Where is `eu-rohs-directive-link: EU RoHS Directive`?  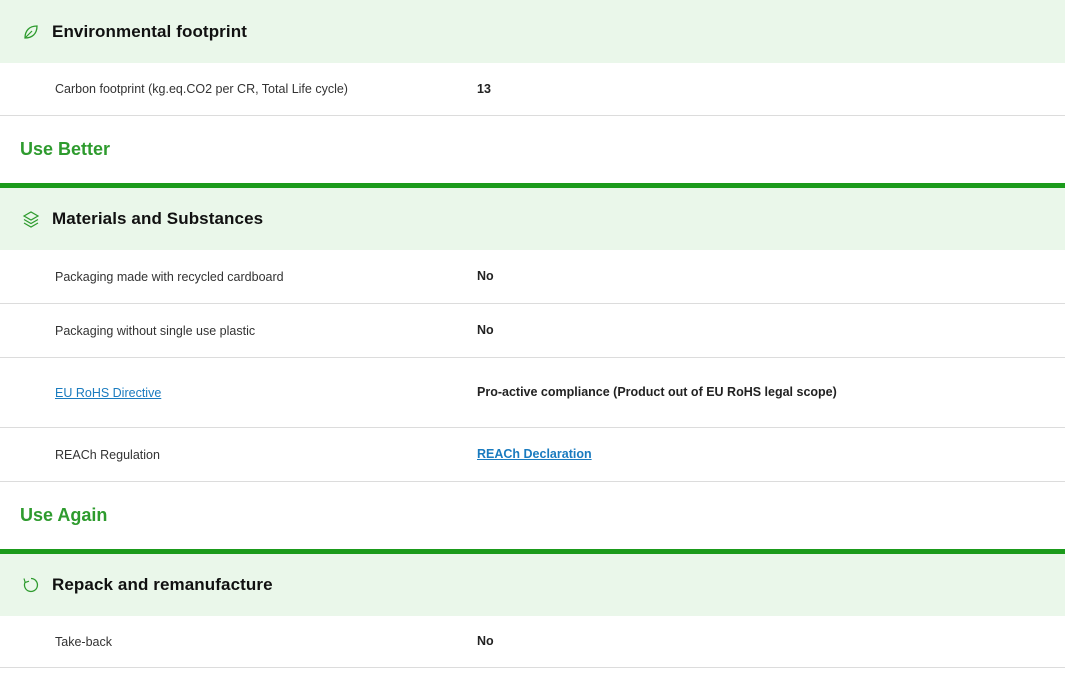
eu-rohs-directive-link: EU RoHS Directive is located at coordinates (108, 393).